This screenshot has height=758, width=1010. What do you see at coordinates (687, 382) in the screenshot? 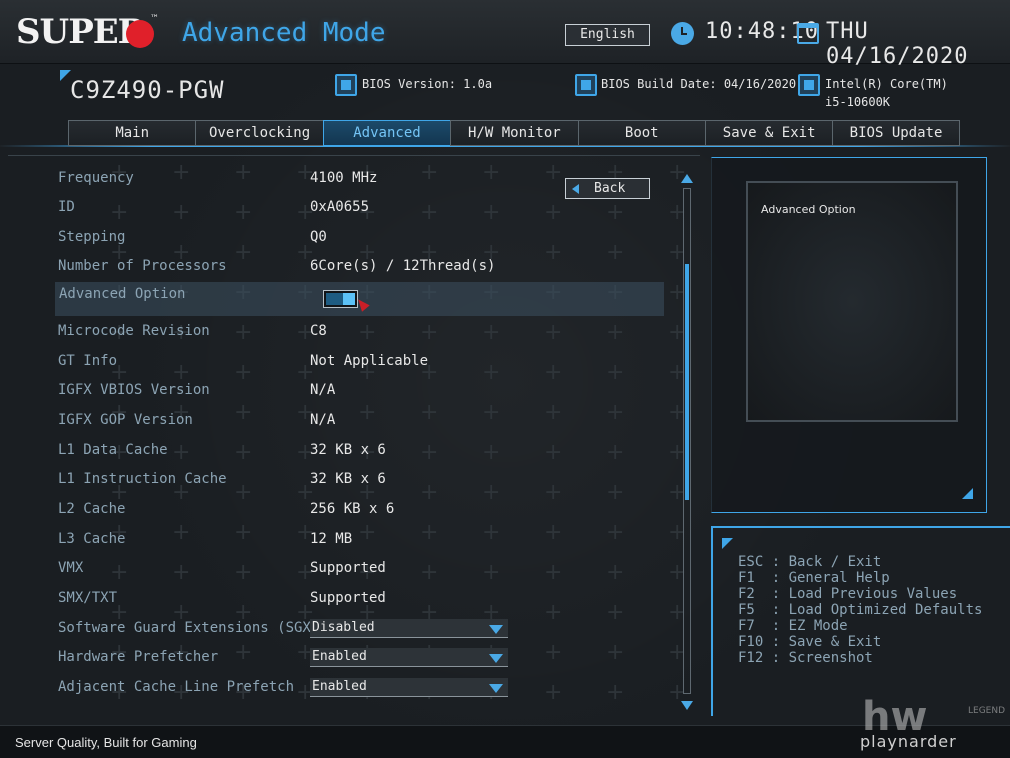
I see `scroll-thumb` at bounding box center [687, 382].